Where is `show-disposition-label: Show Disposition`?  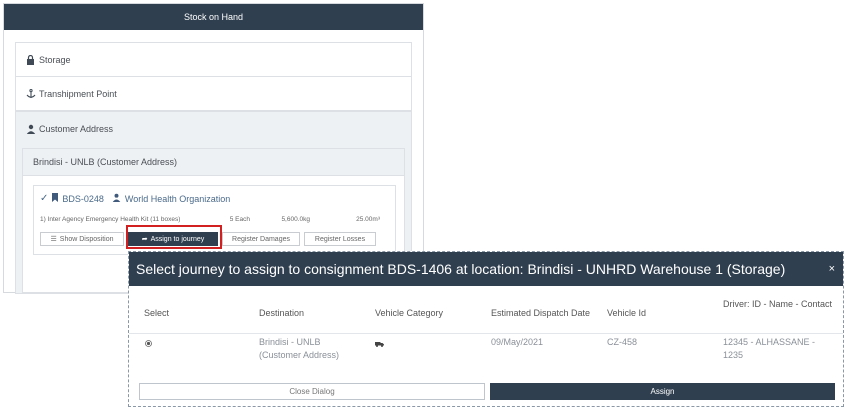
show-disposition-label: Show Disposition is located at coordinates (86, 239).